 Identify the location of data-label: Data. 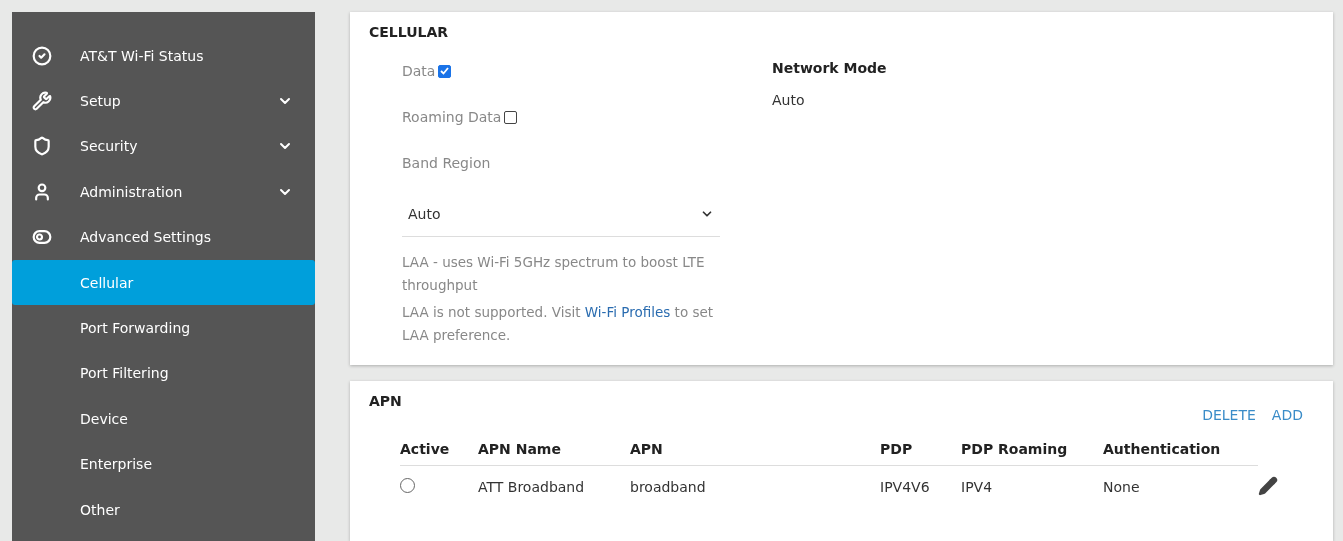
(419, 71).